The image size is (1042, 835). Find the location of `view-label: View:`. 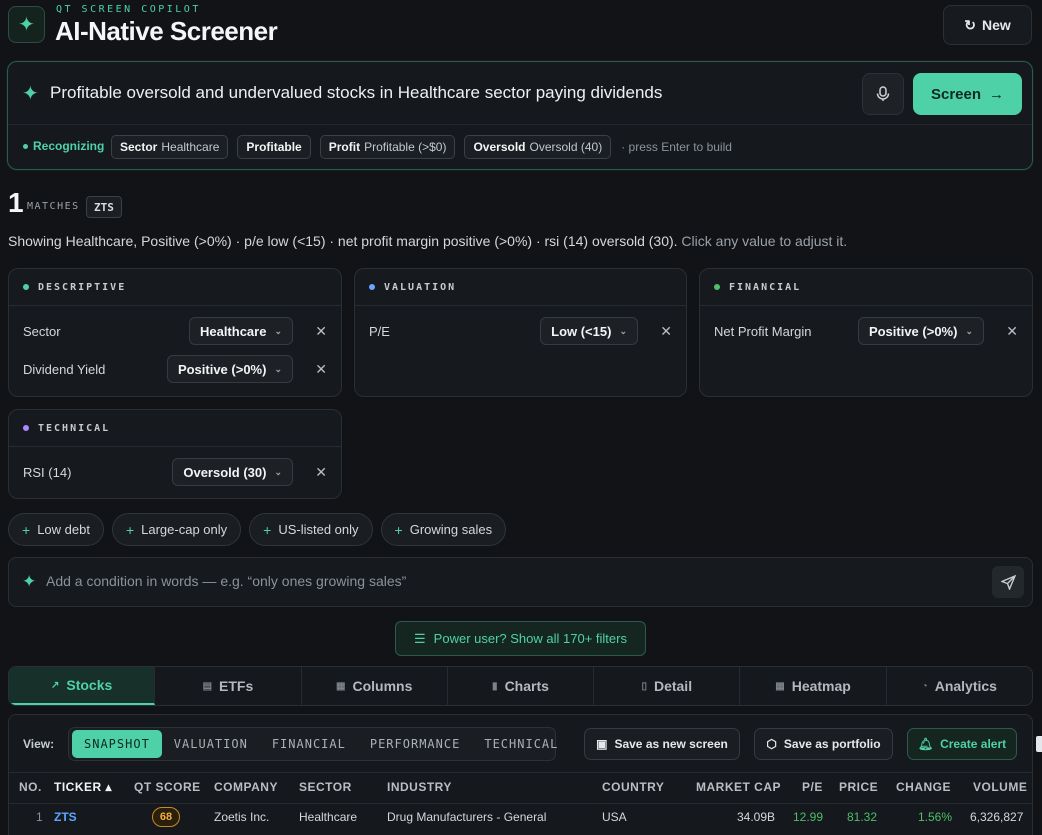

view-label: View: is located at coordinates (39, 744).